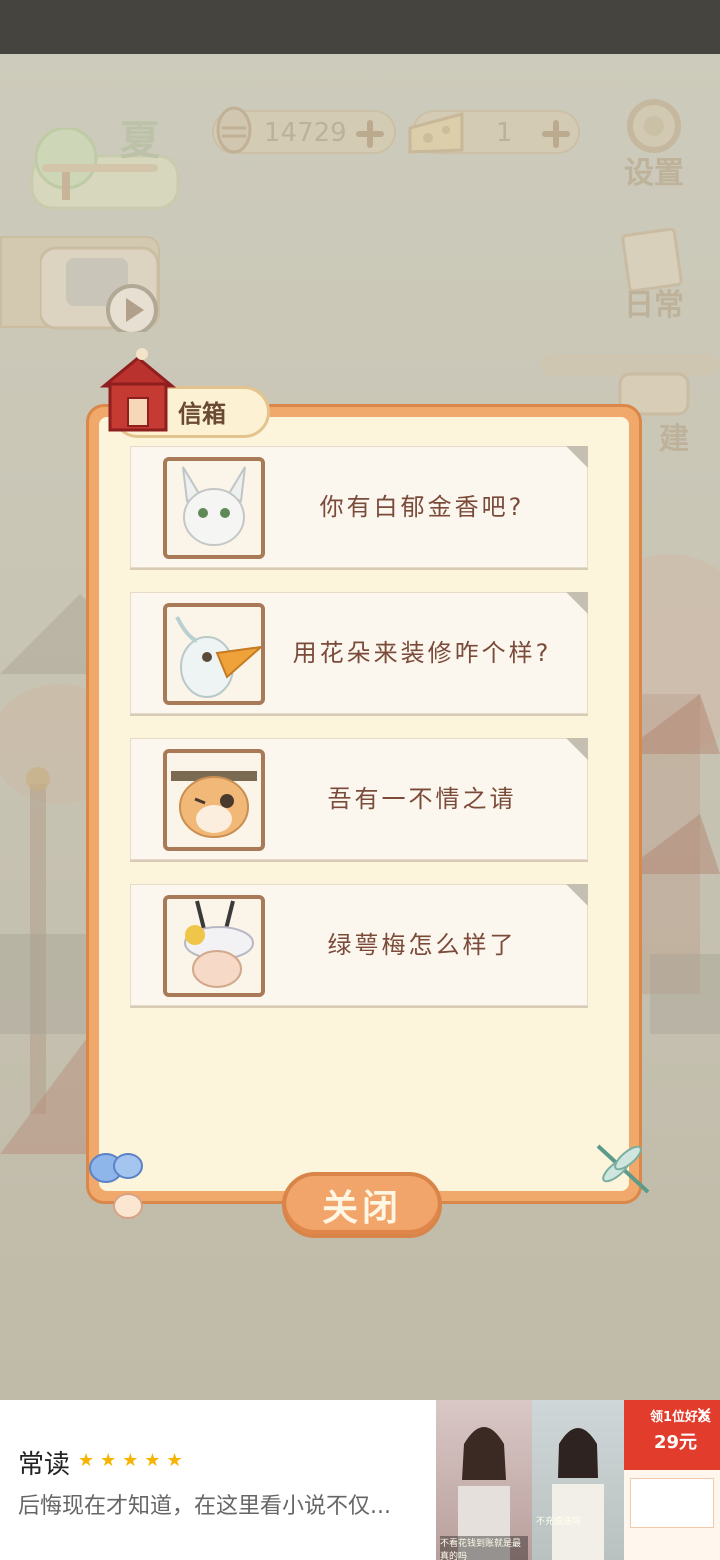 The width and height of the screenshot is (720, 1560). What do you see at coordinates (559, 1522) in the screenshot?
I see `thumb-caption: 不充值送吗` at bounding box center [559, 1522].